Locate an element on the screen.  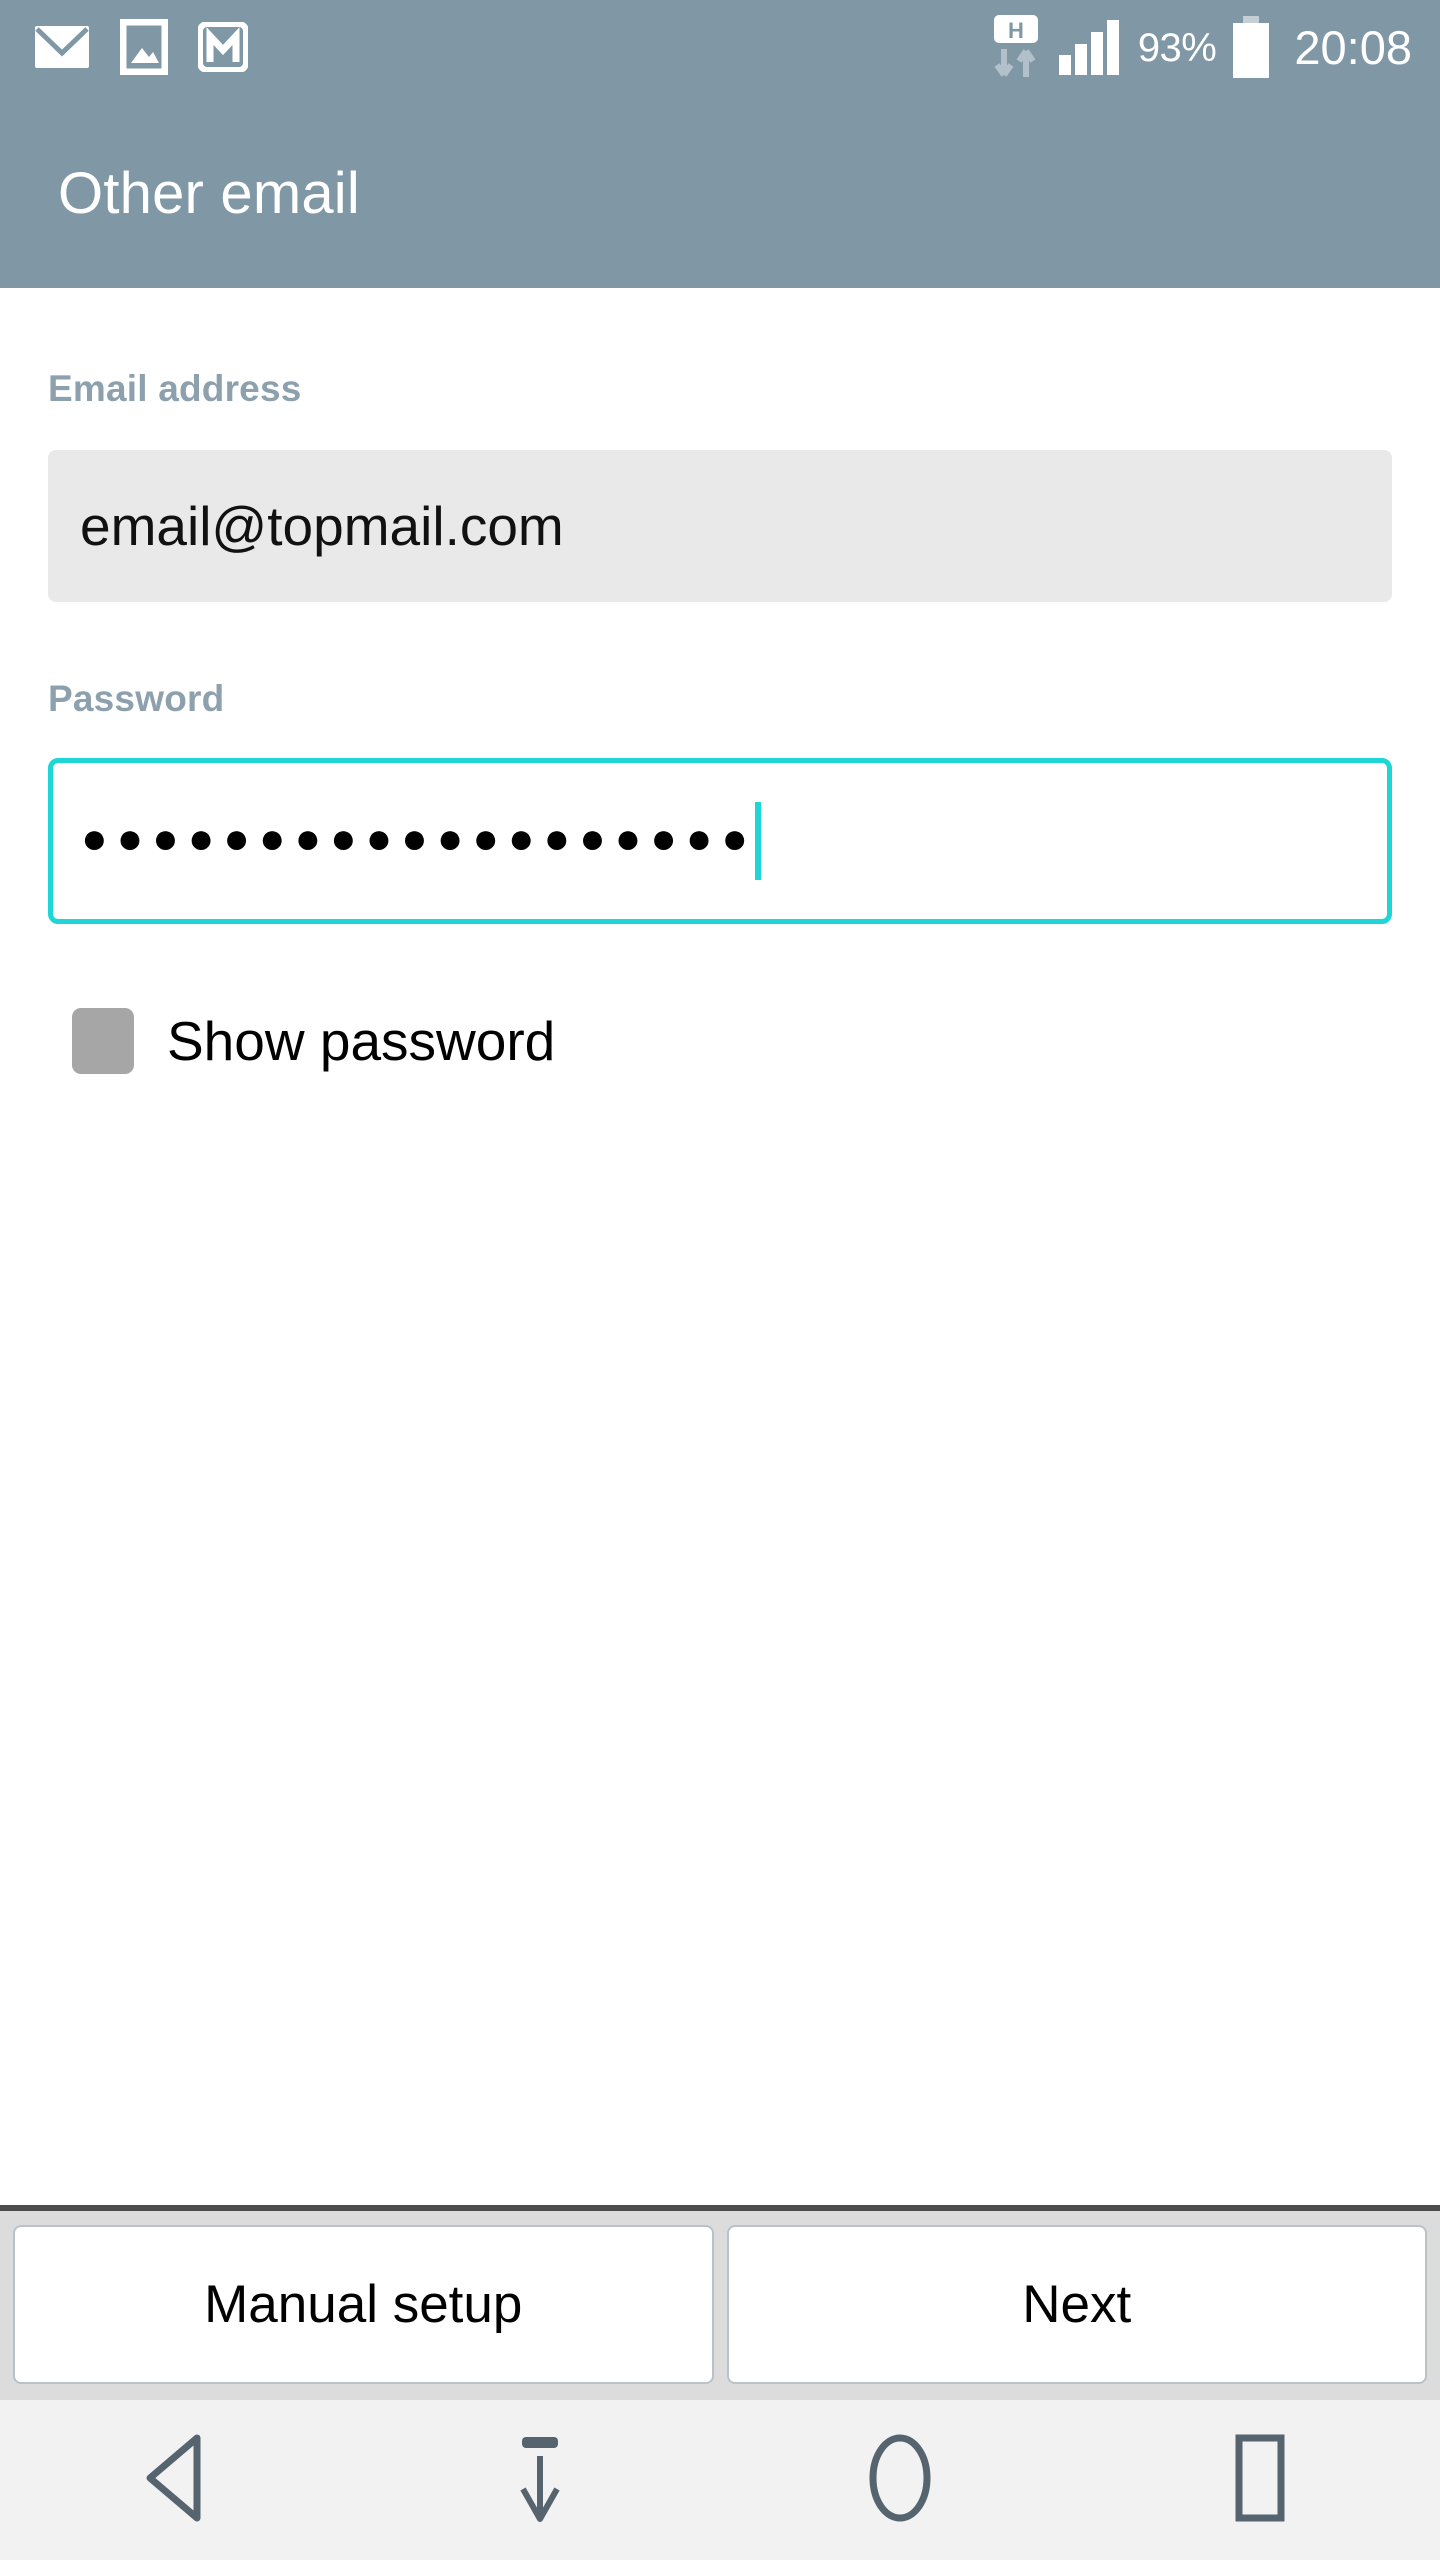
status-bar-system-icons: H 93% 20:08 is located at coordinates (1200, 49).